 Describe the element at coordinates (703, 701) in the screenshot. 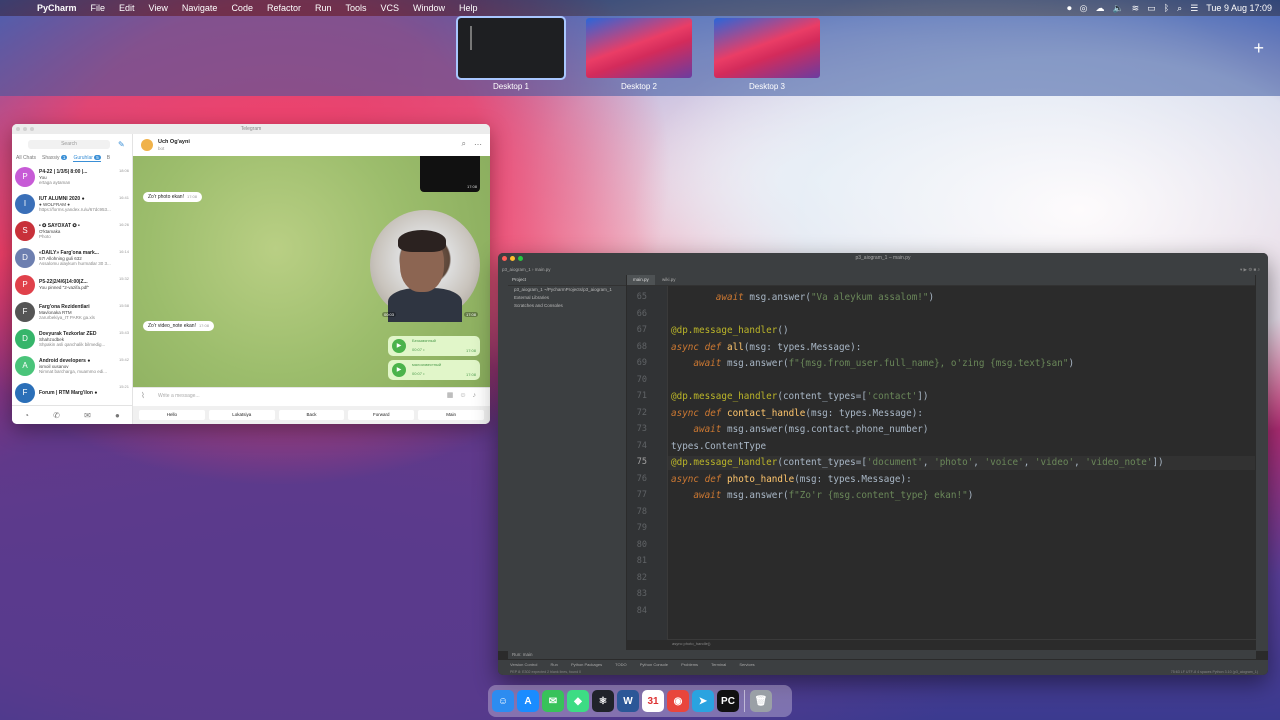

I see `dock-telegram-icon: ➤` at that location.